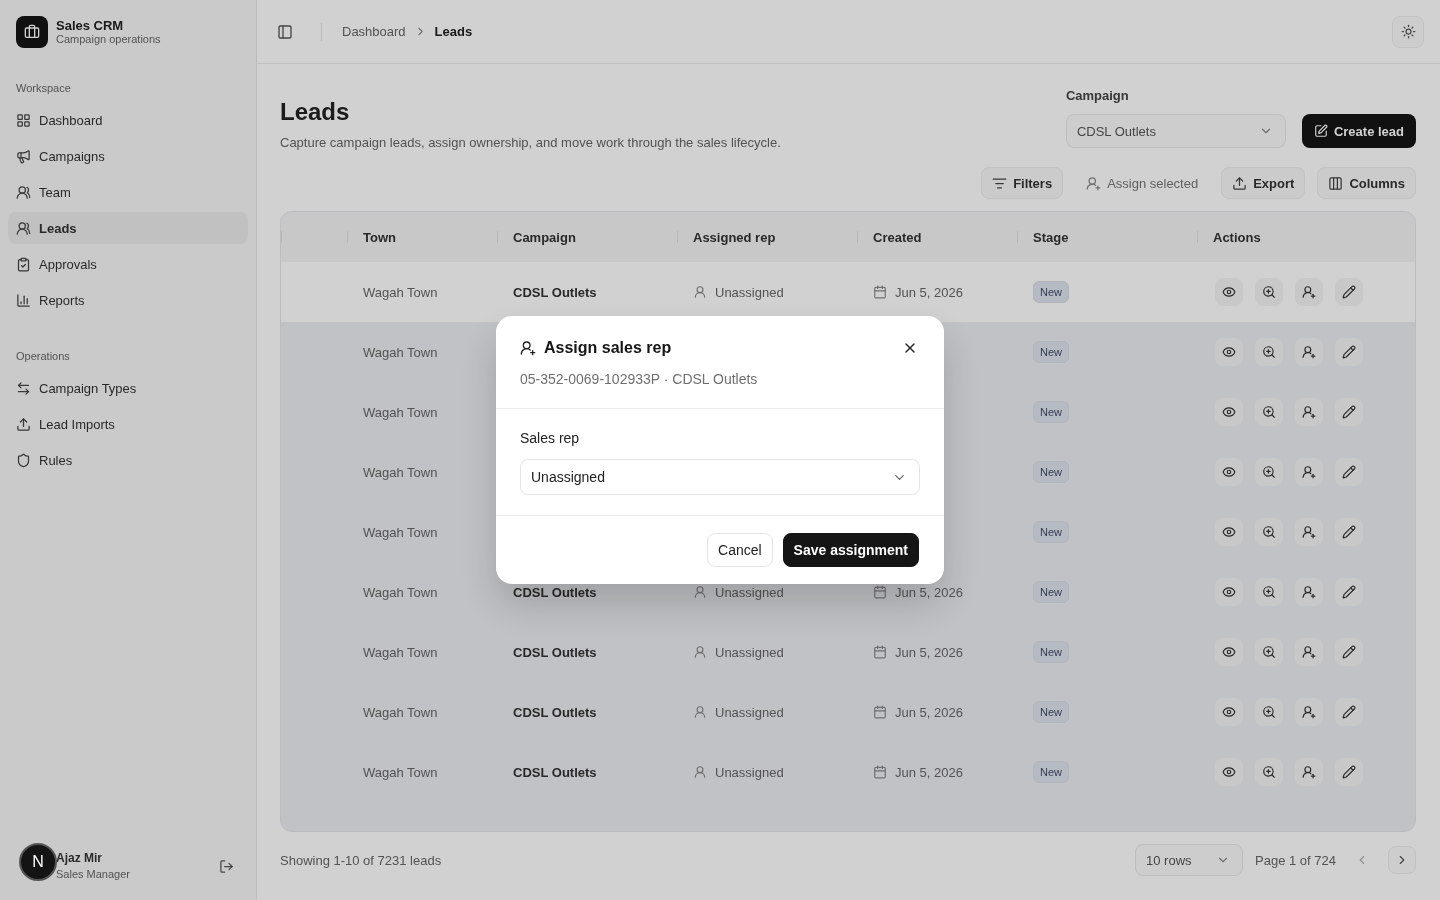 The height and width of the screenshot is (900, 1440). What do you see at coordinates (1263, 183) in the screenshot?
I see `toolbar-button: Export` at bounding box center [1263, 183].